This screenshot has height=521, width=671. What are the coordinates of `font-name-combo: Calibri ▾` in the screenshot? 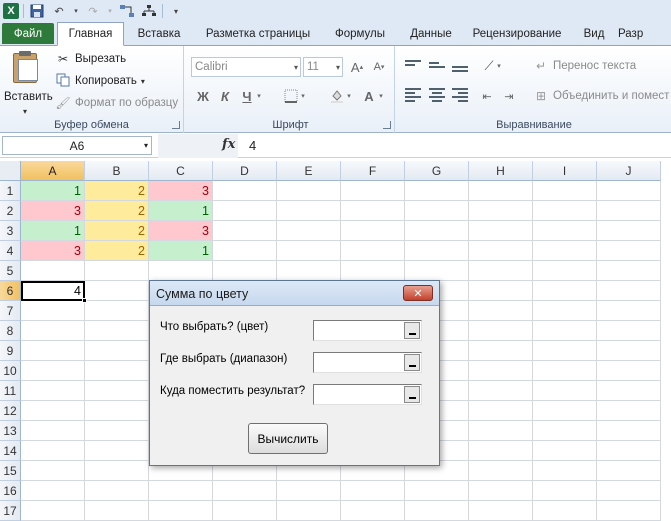 It's located at (246, 67).